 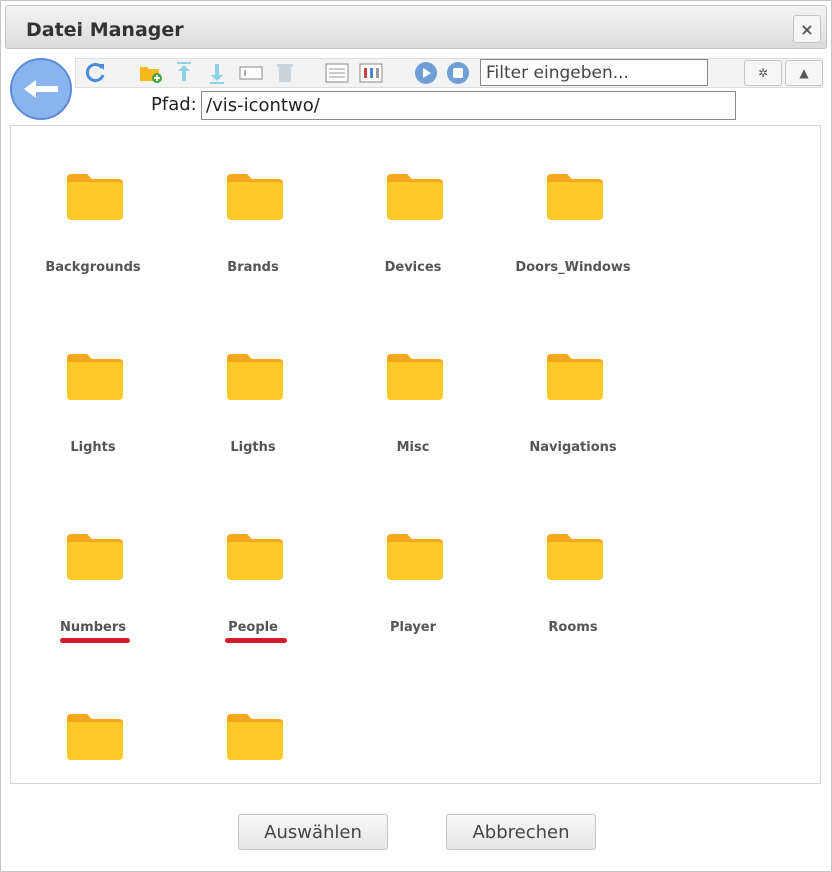 I want to click on folder-item: Devices, so click(x=413, y=206).